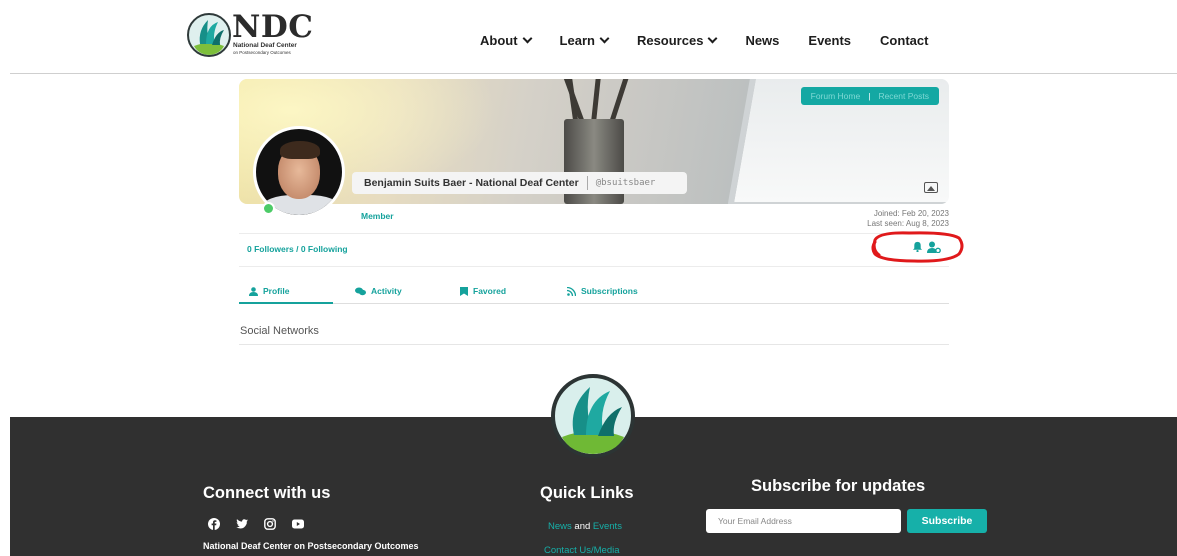 This screenshot has width=1177, height=556. I want to click on twitter-icon, so click(242, 524).